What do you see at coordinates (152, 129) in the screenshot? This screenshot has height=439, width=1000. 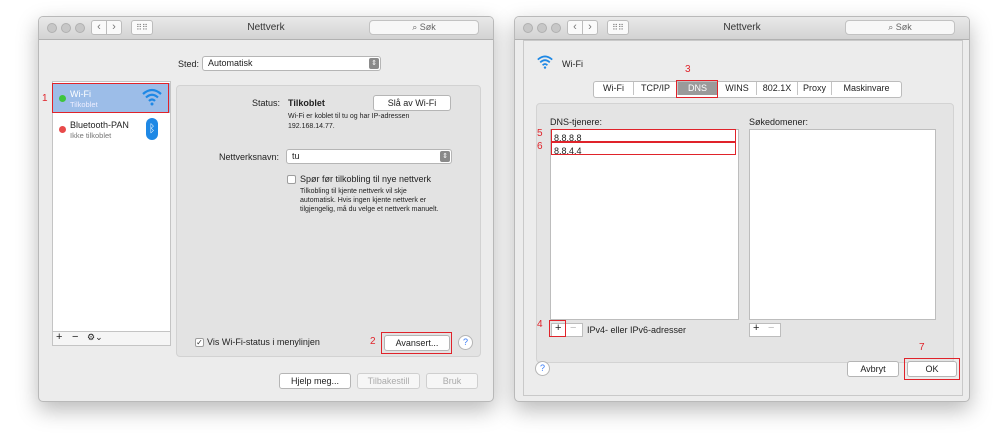 I see `bluetooth-icon: ᛒ` at bounding box center [152, 129].